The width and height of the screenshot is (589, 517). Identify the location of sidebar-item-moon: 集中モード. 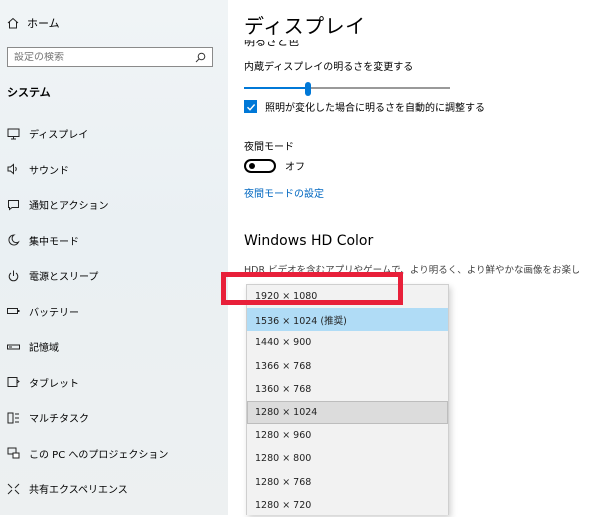
(114, 241).